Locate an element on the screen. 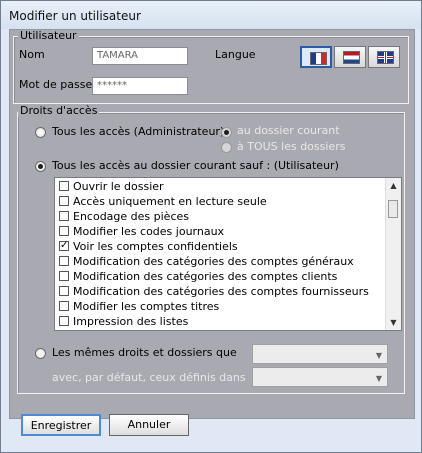 The image size is (422, 453). english-flag-vertical-cross is located at coordinates (385, 57).